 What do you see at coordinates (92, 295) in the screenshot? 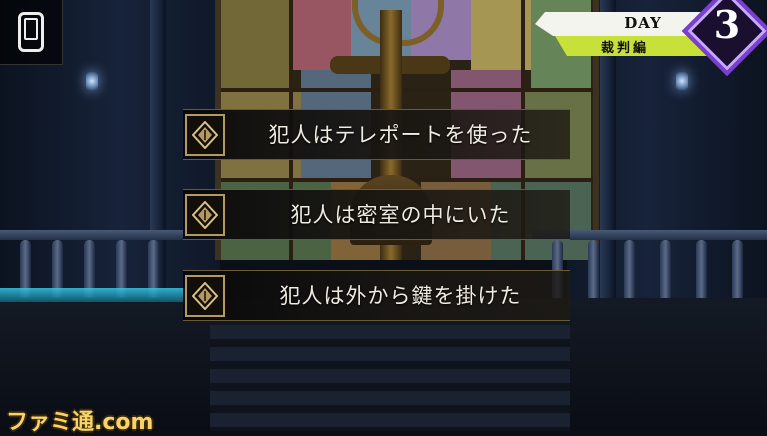
I see `glowing-floor-edge` at bounding box center [92, 295].